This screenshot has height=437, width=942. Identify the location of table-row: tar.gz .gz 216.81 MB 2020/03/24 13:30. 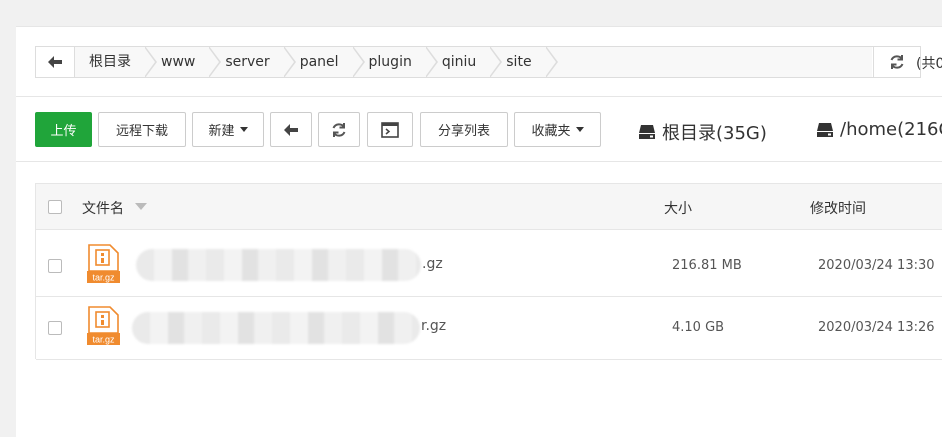
(489, 265).